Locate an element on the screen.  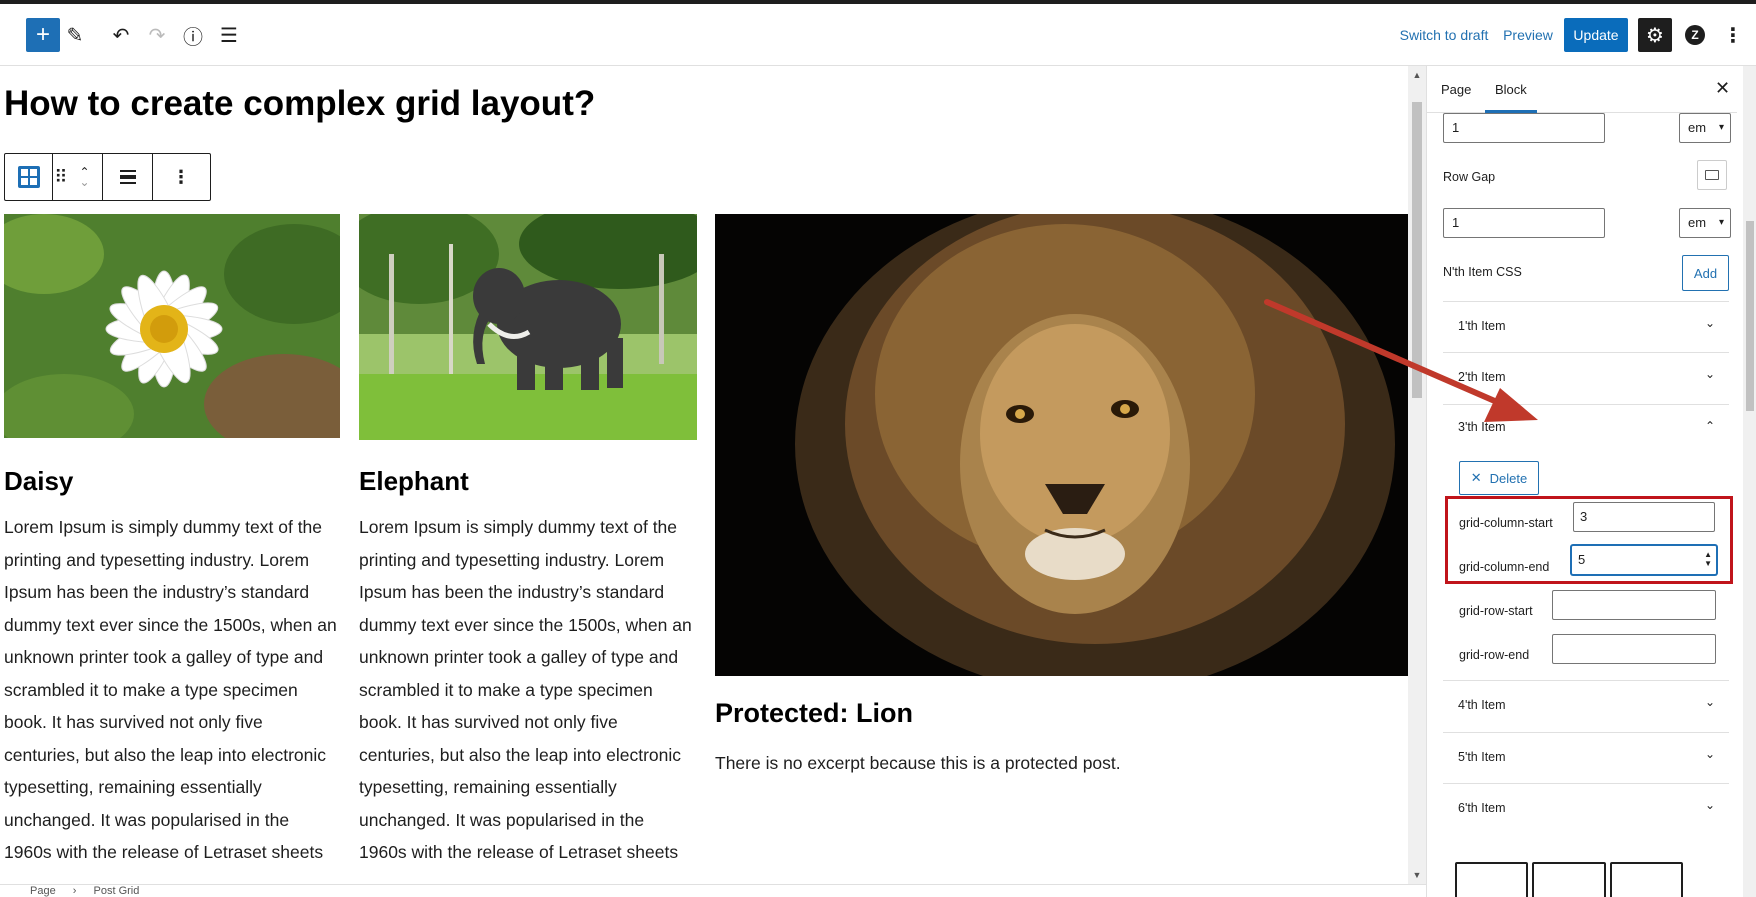
switch-to-draft-button: Switch to draft is located at coordinates (1444, 35).